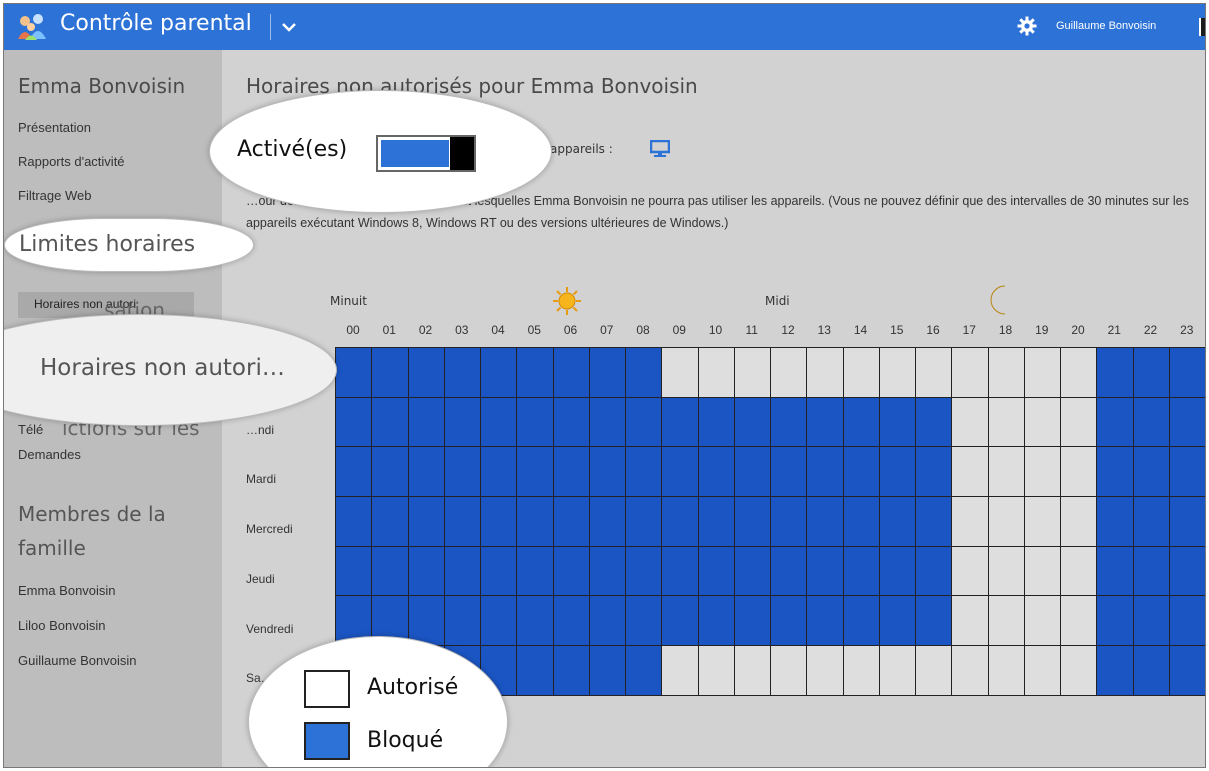 This screenshot has height=771, width=1209. What do you see at coordinates (156, 23) in the screenshot?
I see `app-title: Contrôle parental` at bounding box center [156, 23].